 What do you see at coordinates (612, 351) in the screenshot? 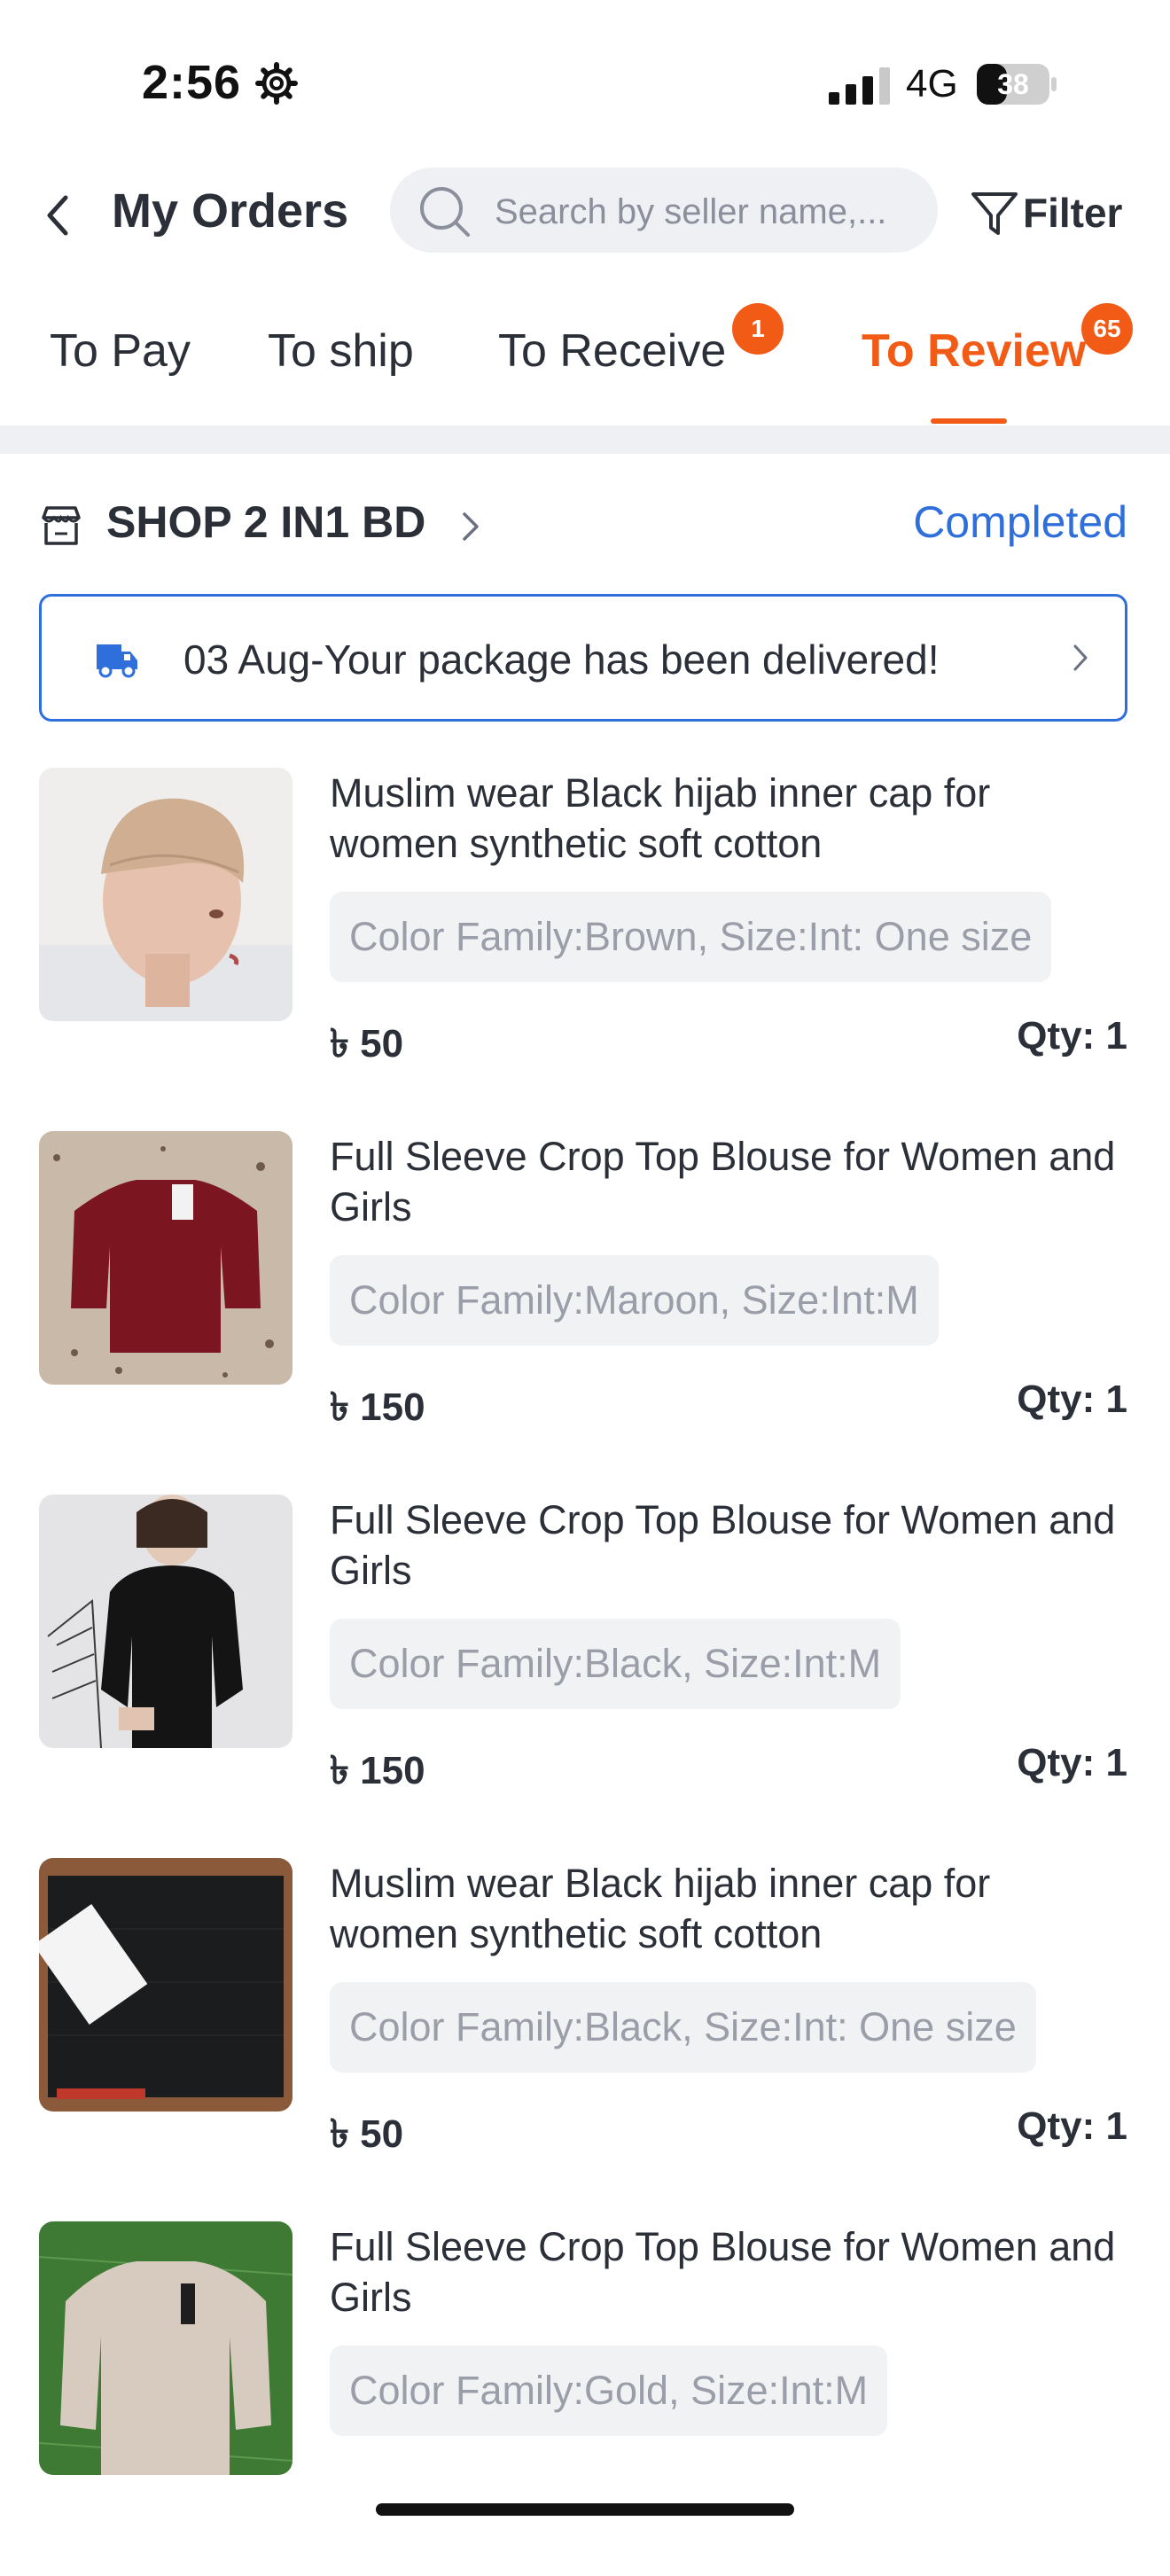
I see `tab-to-receive: To Receive` at bounding box center [612, 351].